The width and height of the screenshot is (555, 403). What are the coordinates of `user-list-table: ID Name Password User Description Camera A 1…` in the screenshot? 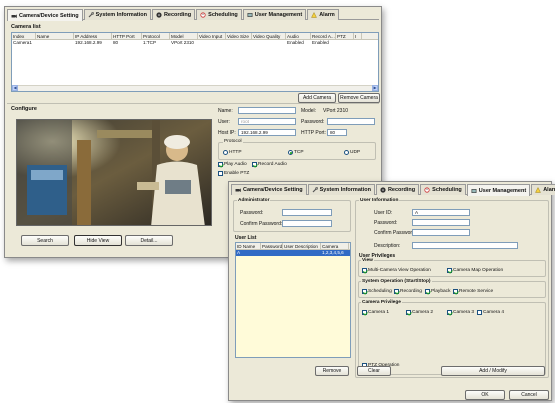 It's located at (293, 300).